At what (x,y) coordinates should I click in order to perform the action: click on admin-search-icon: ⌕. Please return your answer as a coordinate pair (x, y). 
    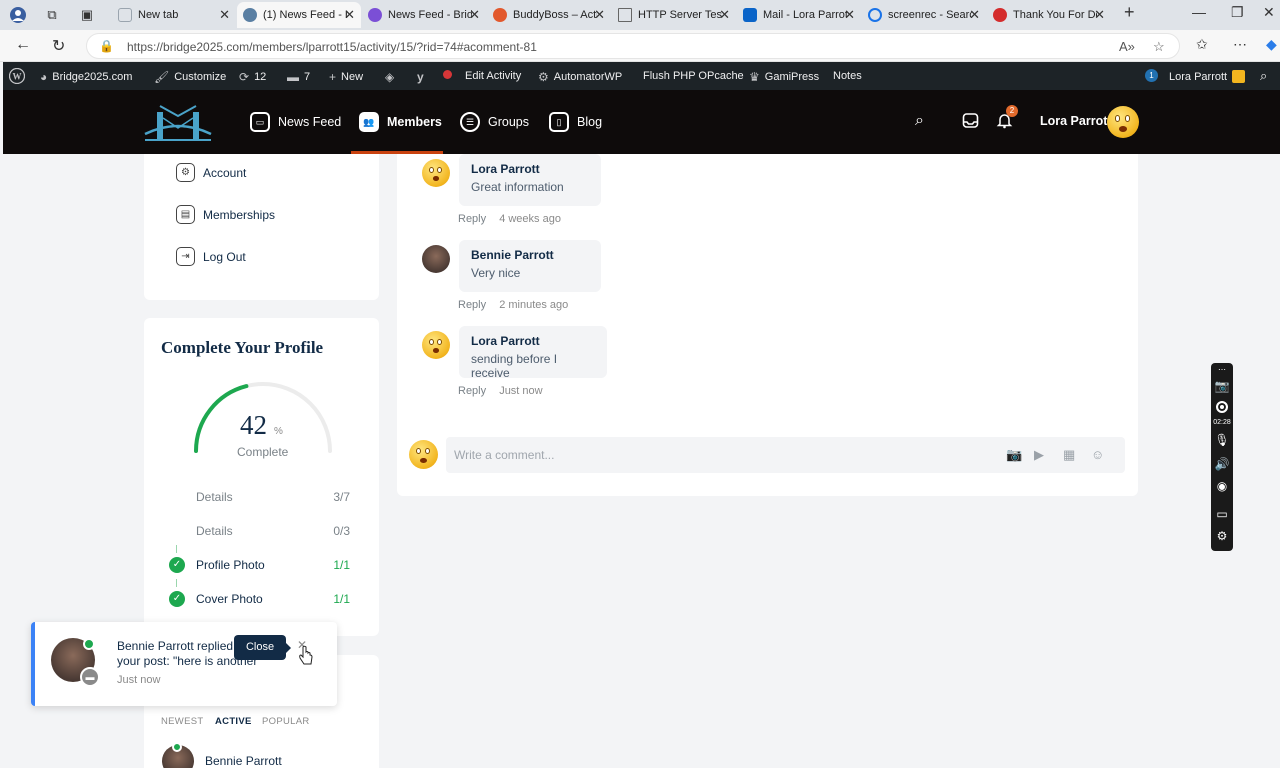
    Looking at the image, I should click on (1263, 76).